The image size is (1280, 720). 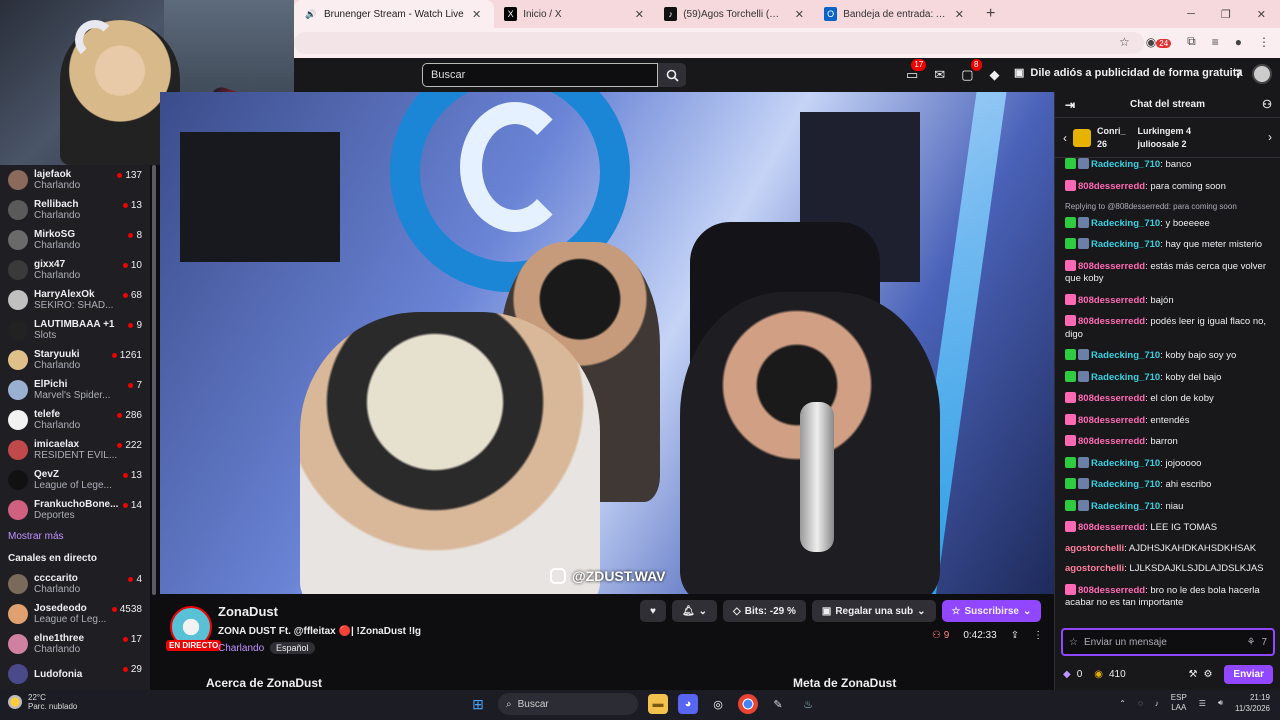 I want to click on audio-icon: 🔊, so click(x=311, y=14).